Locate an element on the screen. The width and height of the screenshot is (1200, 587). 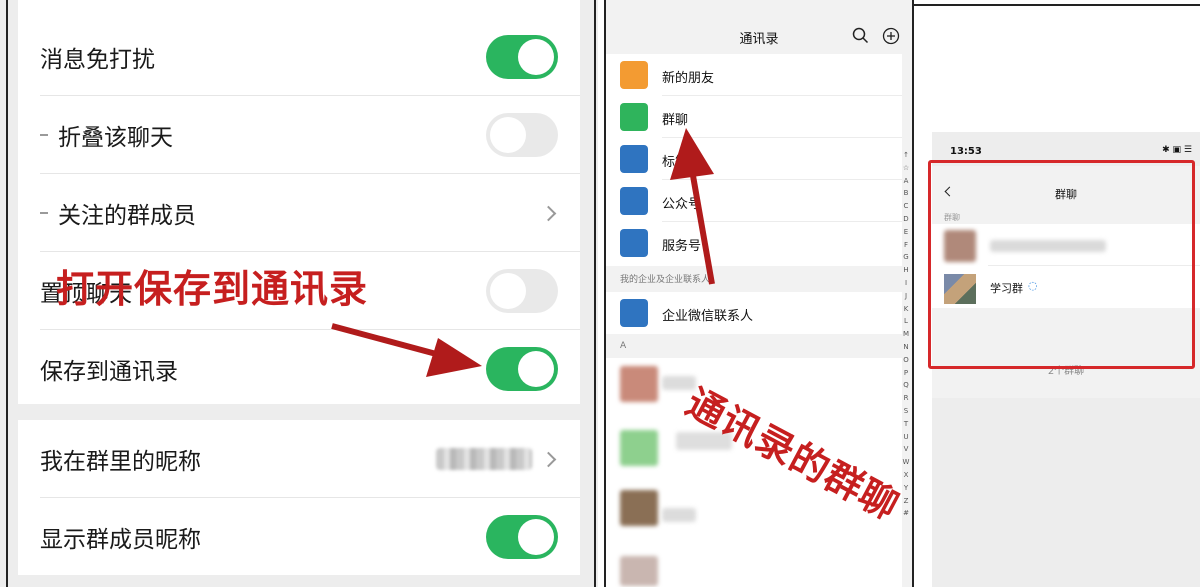
highlight-box is located at coordinates (1061, 264).